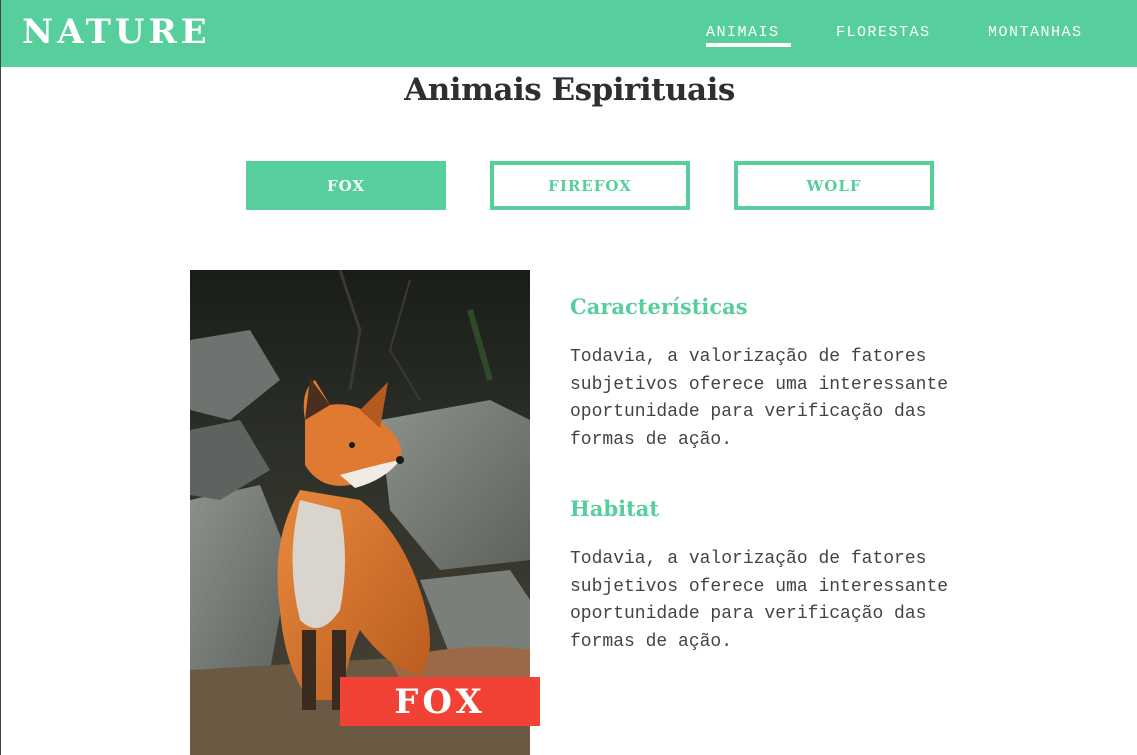  Describe the element at coordinates (834, 185) in the screenshot. I see `tab-wolf: WOLF` at that location.